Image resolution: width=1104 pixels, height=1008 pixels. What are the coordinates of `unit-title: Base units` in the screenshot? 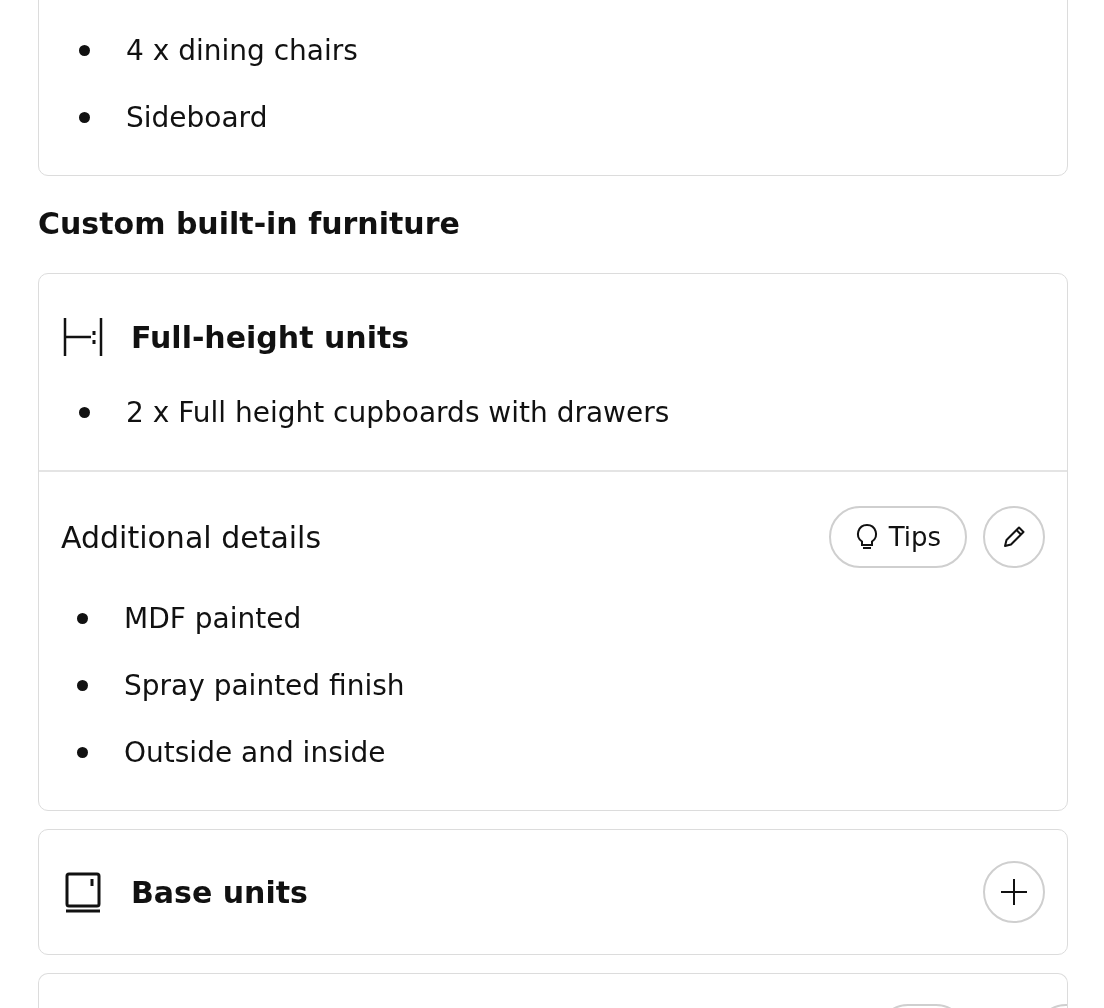 It's located at (220, 892).